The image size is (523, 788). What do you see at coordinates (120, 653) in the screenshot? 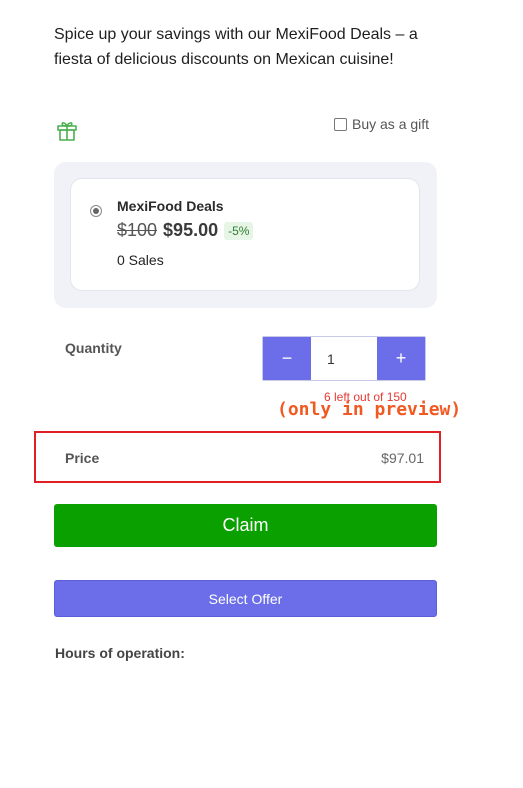
I see `hours-of-operation-label: Hours of operation:` at bounding box center [120, 653].